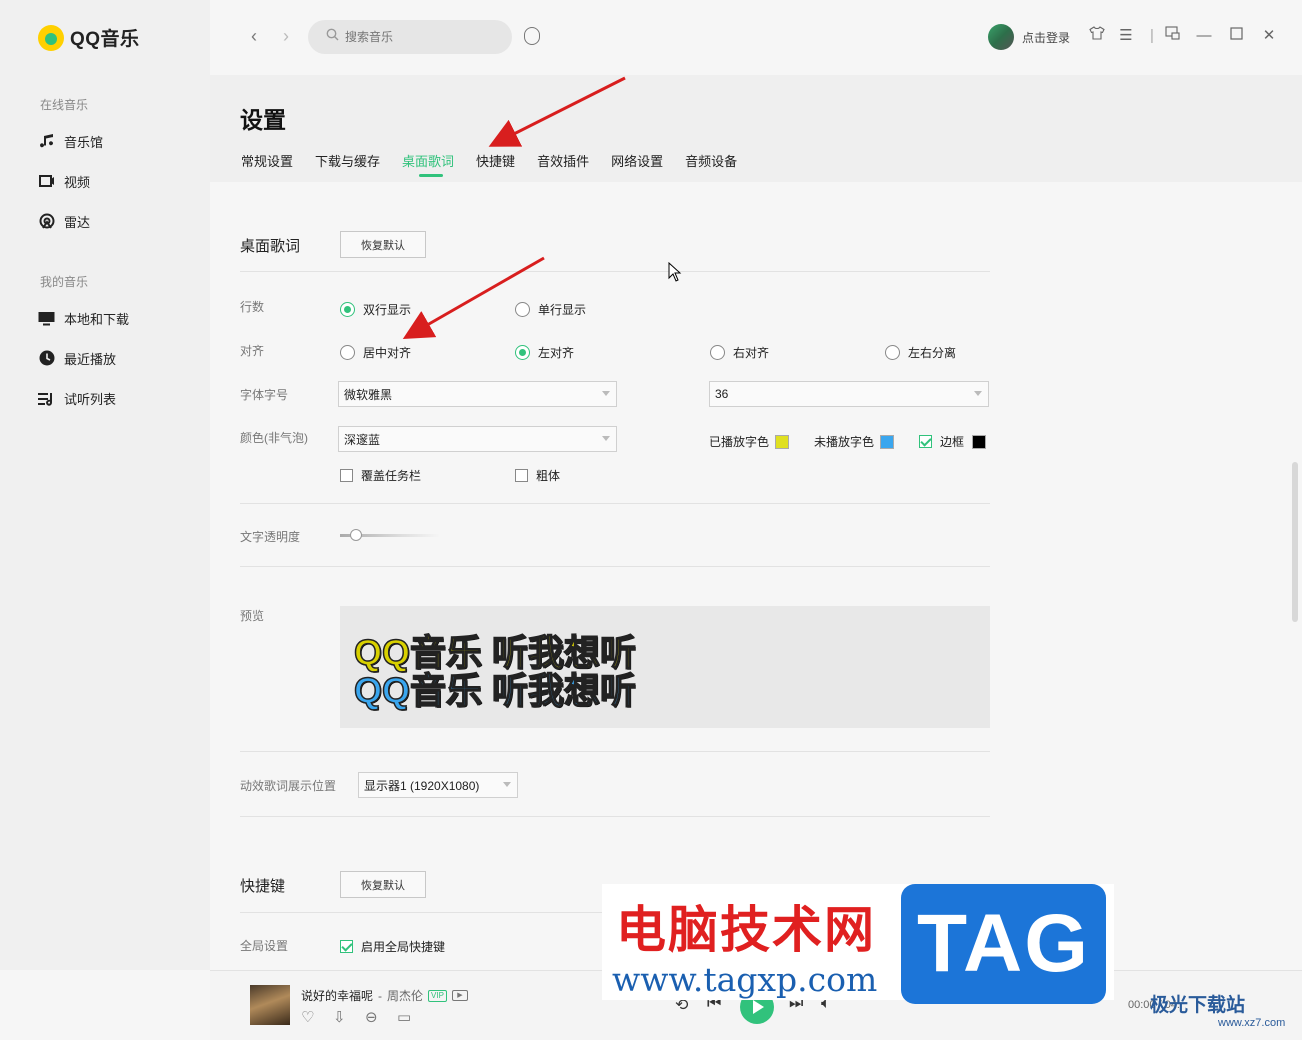  Describe the element at coordinates (380, 475) in the screenshot. I see `cover-taskbar-checkbox: 覆盖任务栏` at that location.